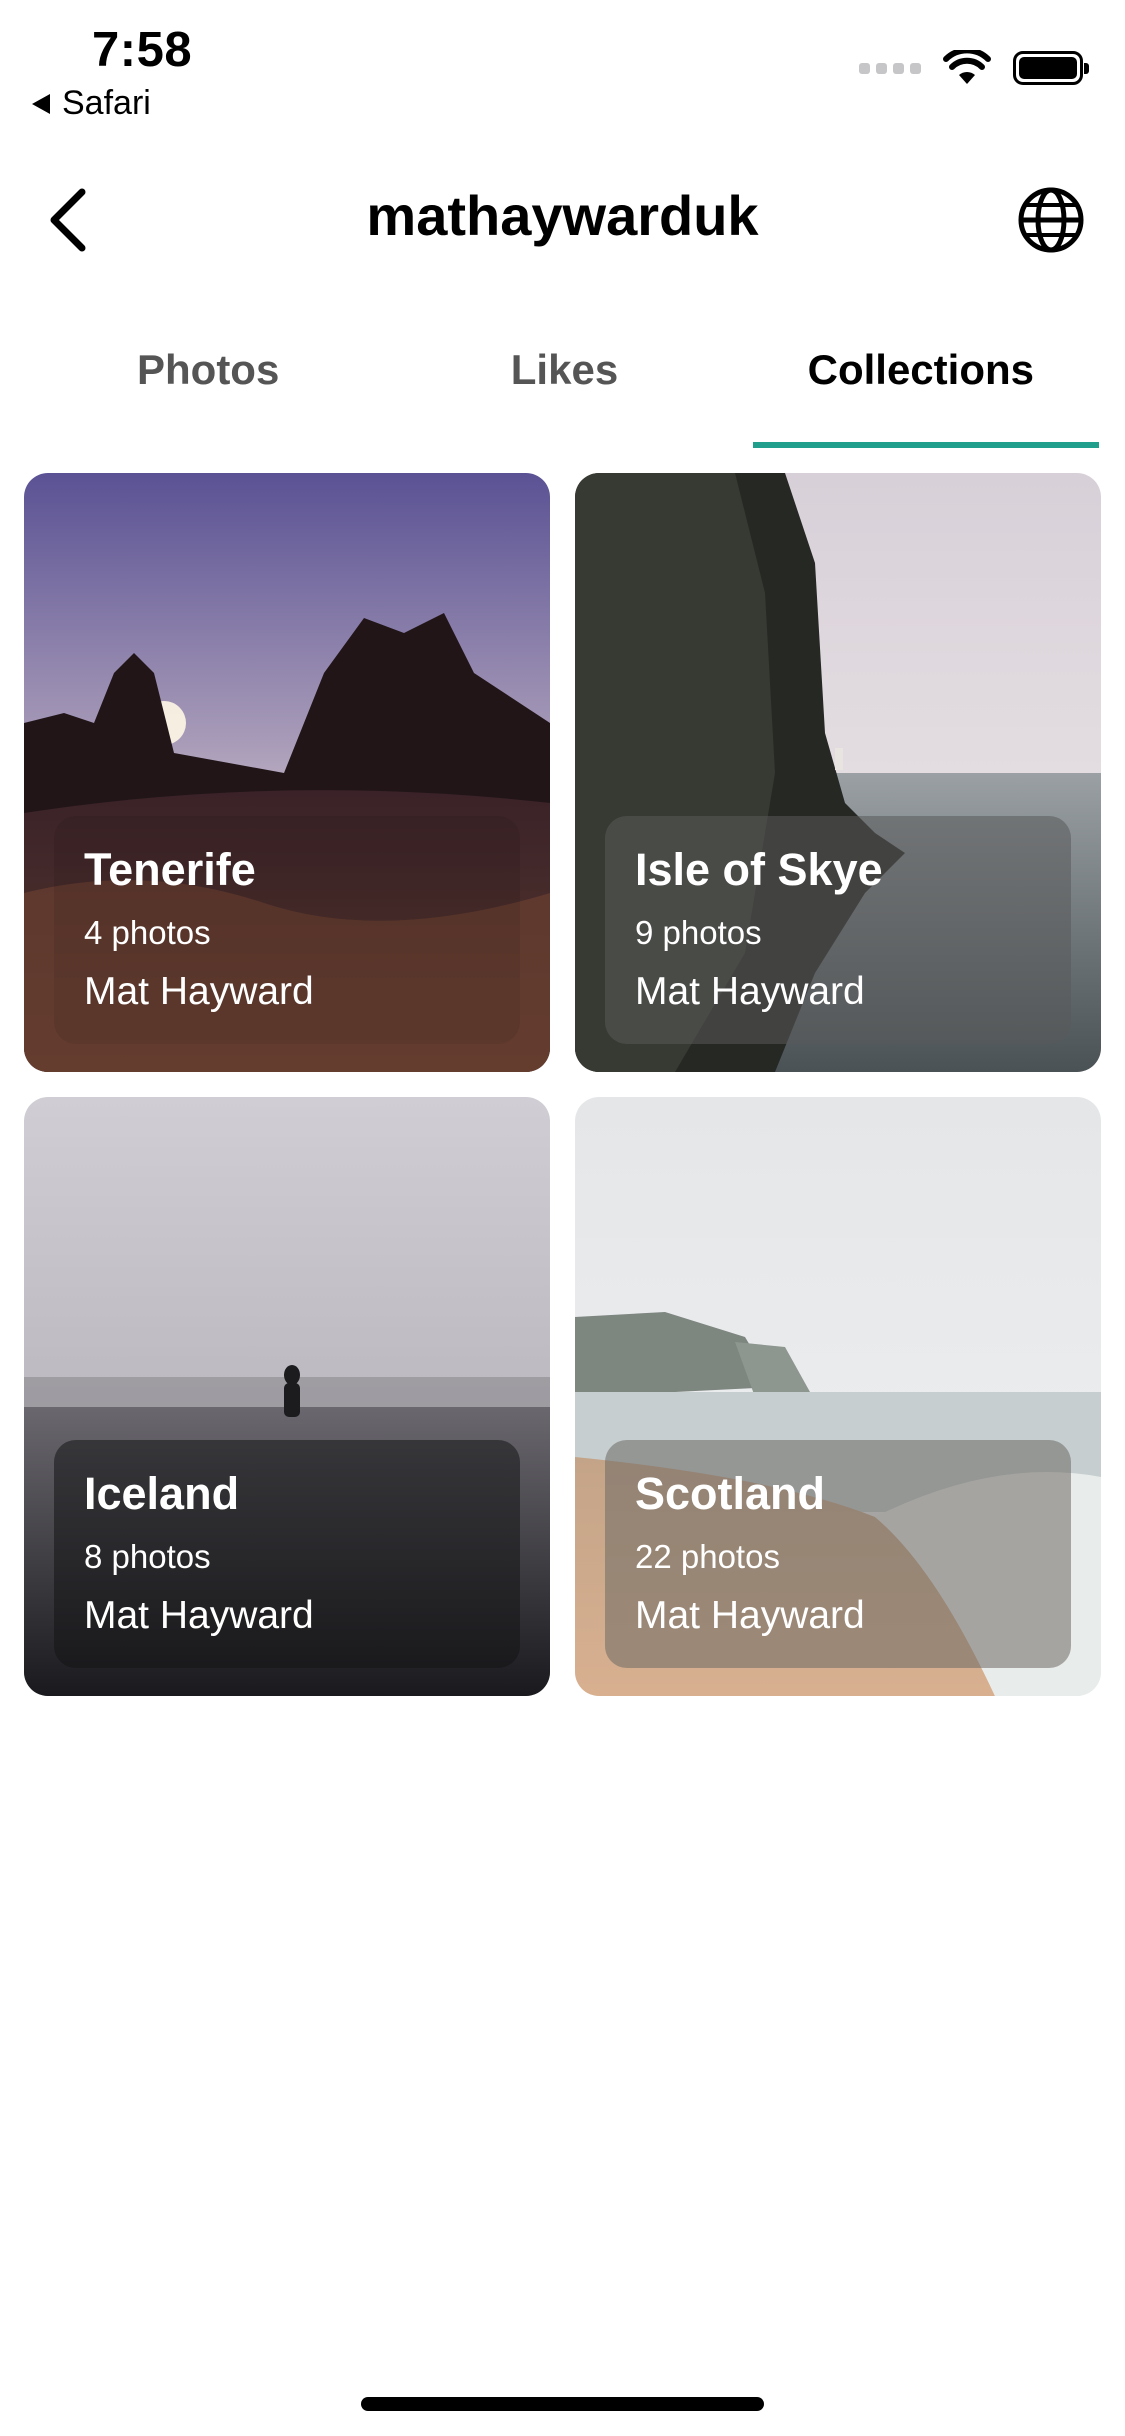 The width and height of the screenshot is (1125, 2436). I want to click on page-title: mathaywarduk, so click(562, 215).